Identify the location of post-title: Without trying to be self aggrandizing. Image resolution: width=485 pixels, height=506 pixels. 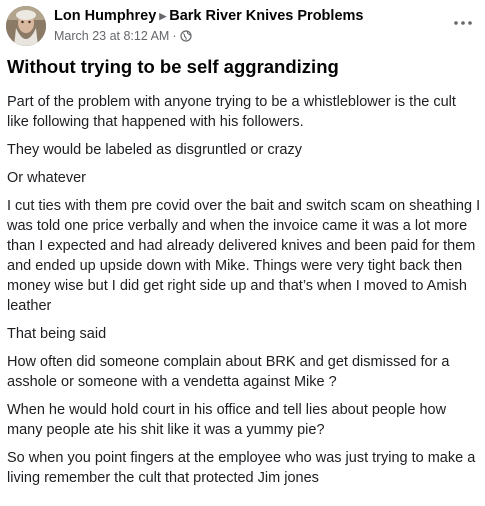
(173, 66).